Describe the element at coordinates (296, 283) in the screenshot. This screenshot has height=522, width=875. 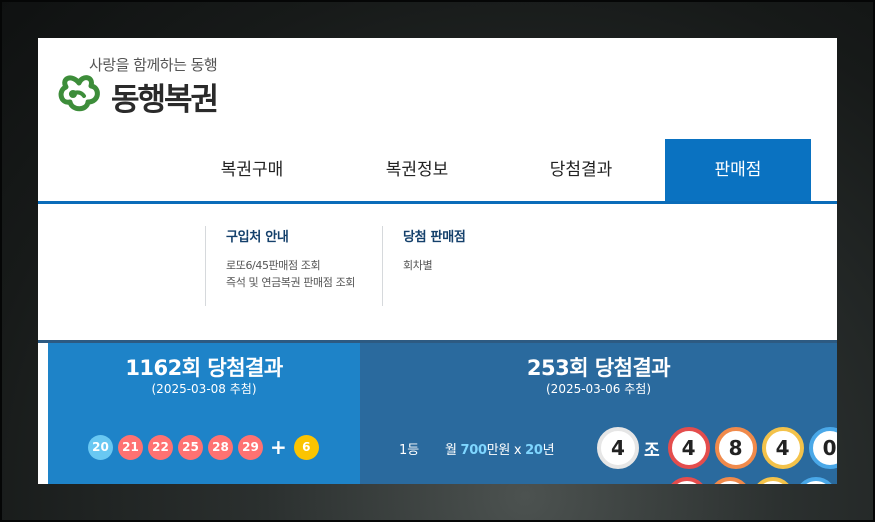
I see `submenu-link-instant-pension-retailer-search: 즉석 및 연금복권 판매점 조회` at that location.